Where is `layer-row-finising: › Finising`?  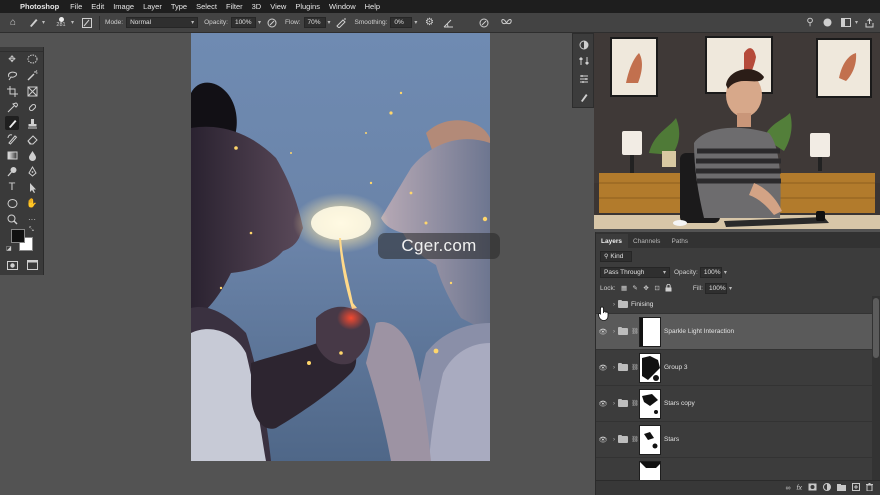
layer-row-finising: › Finising is located at coordinates (734, 305).